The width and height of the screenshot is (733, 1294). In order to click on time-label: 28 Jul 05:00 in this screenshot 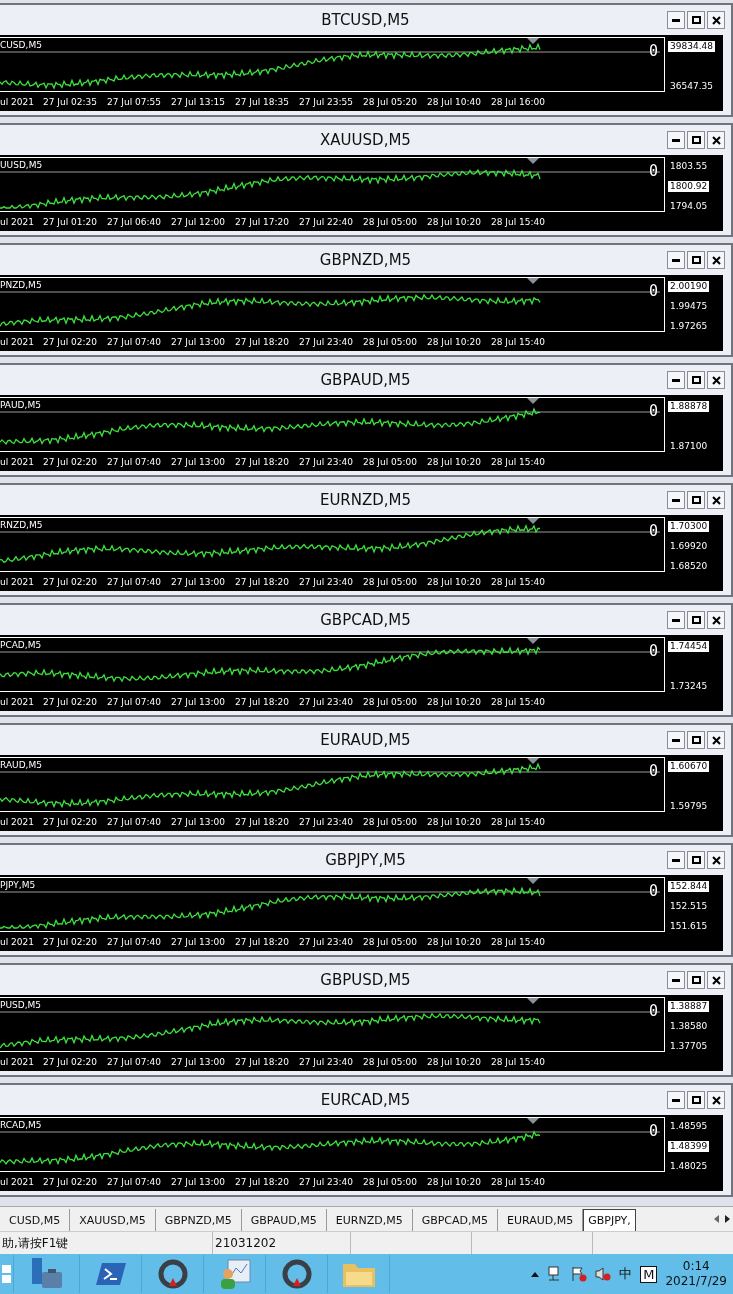, I will do `click(390, 1181)`.